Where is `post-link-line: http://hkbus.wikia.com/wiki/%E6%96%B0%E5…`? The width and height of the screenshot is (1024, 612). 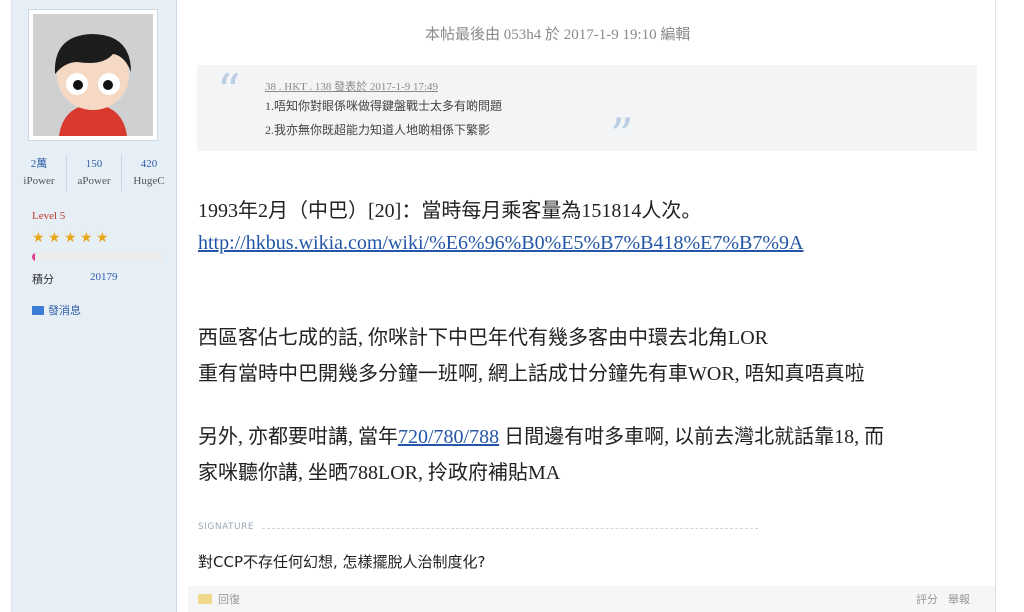 post-link-line: http://hkbus.wikia.com/wiki/%E6%96%B0%E5… is located at coordinates (501, 243).